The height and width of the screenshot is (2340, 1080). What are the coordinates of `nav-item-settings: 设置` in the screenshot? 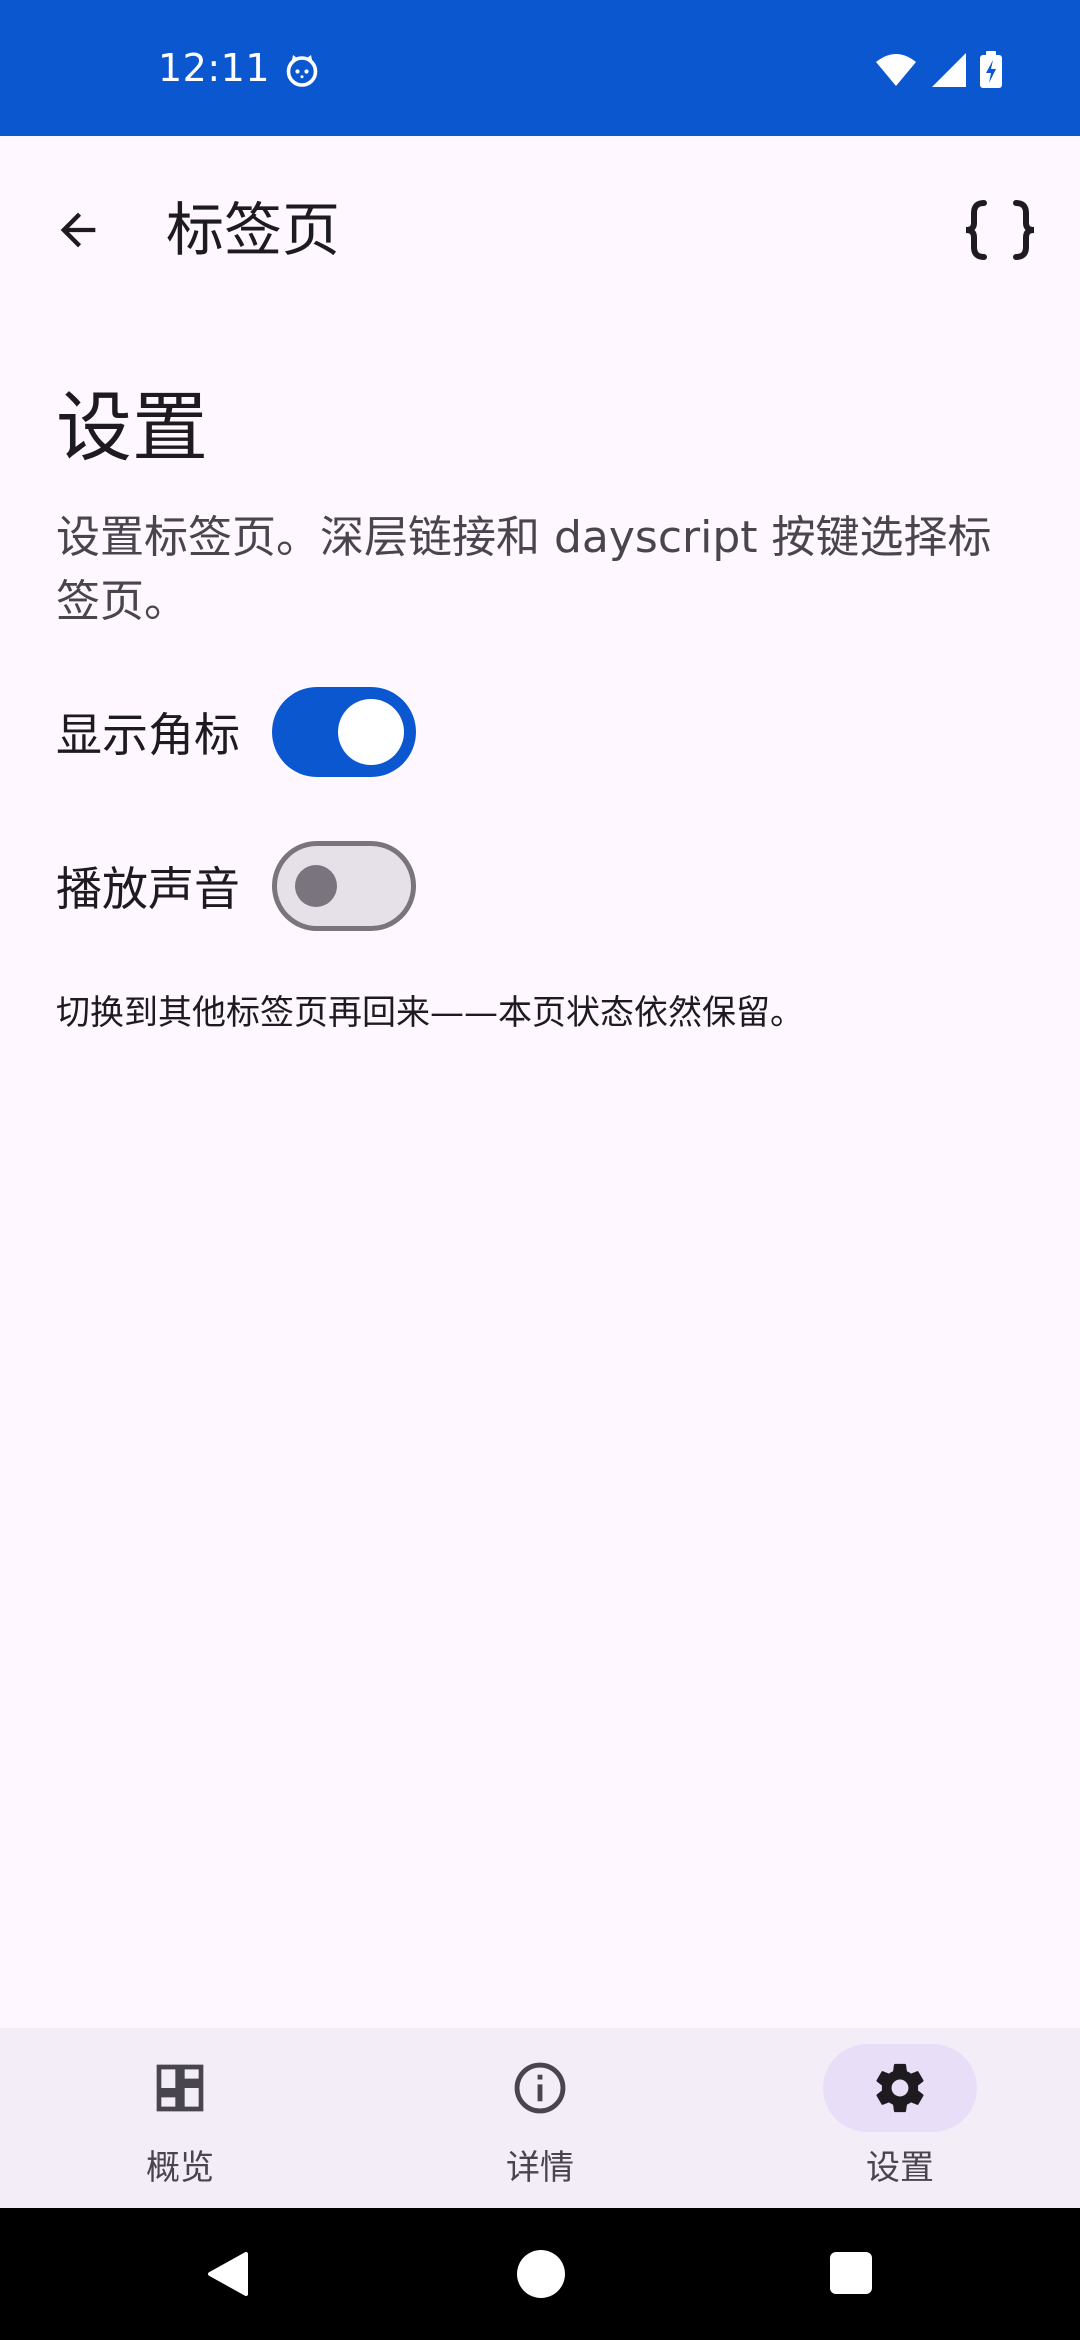 It's located at (900, 2118).